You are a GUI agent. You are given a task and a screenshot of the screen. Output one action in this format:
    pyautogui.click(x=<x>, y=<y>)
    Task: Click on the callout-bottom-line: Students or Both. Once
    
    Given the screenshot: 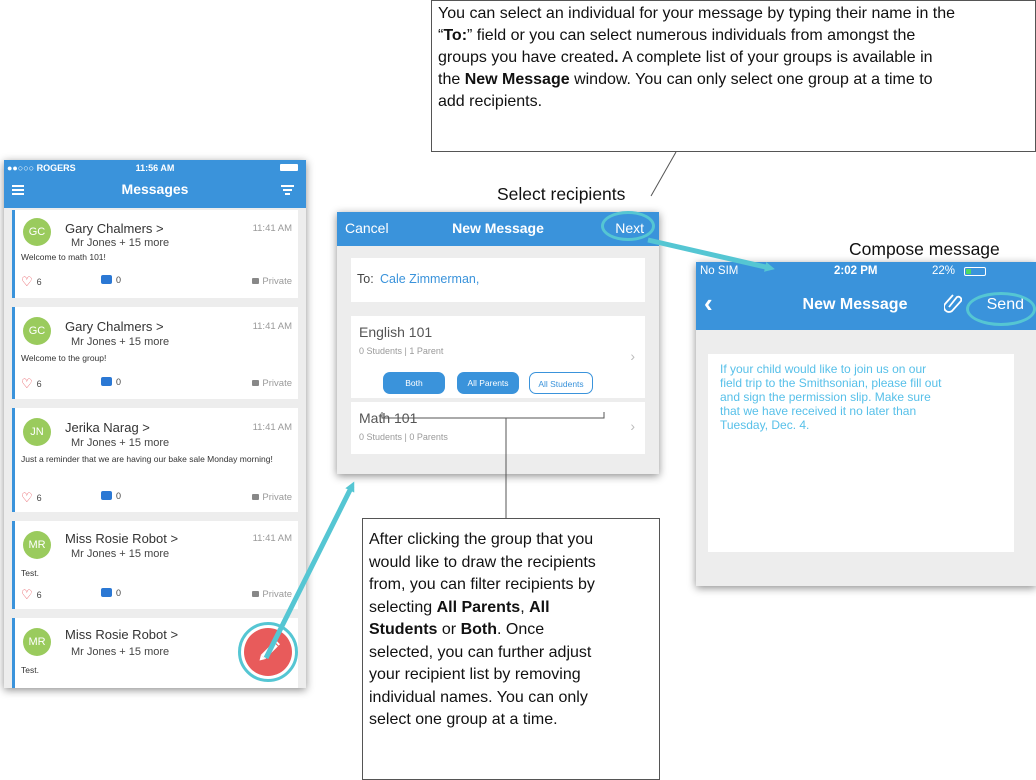 What is the action you would take?
    pyautogui.click(x=457, y=629)
    